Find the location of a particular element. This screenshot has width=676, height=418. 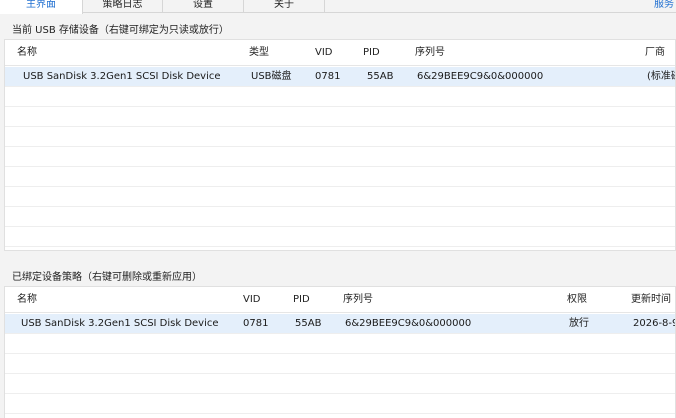

current-devices-title: 当前 USB 存储设备（右键可绑定为只读或放行） is located at coordinates (120, 30).